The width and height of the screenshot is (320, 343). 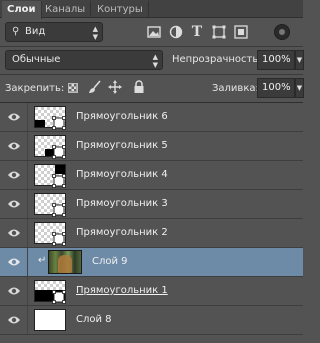 What do you see at coordinates (115, 87) in the screenshot?
I see `lock-position-icon` at bounding box center [115, 87].